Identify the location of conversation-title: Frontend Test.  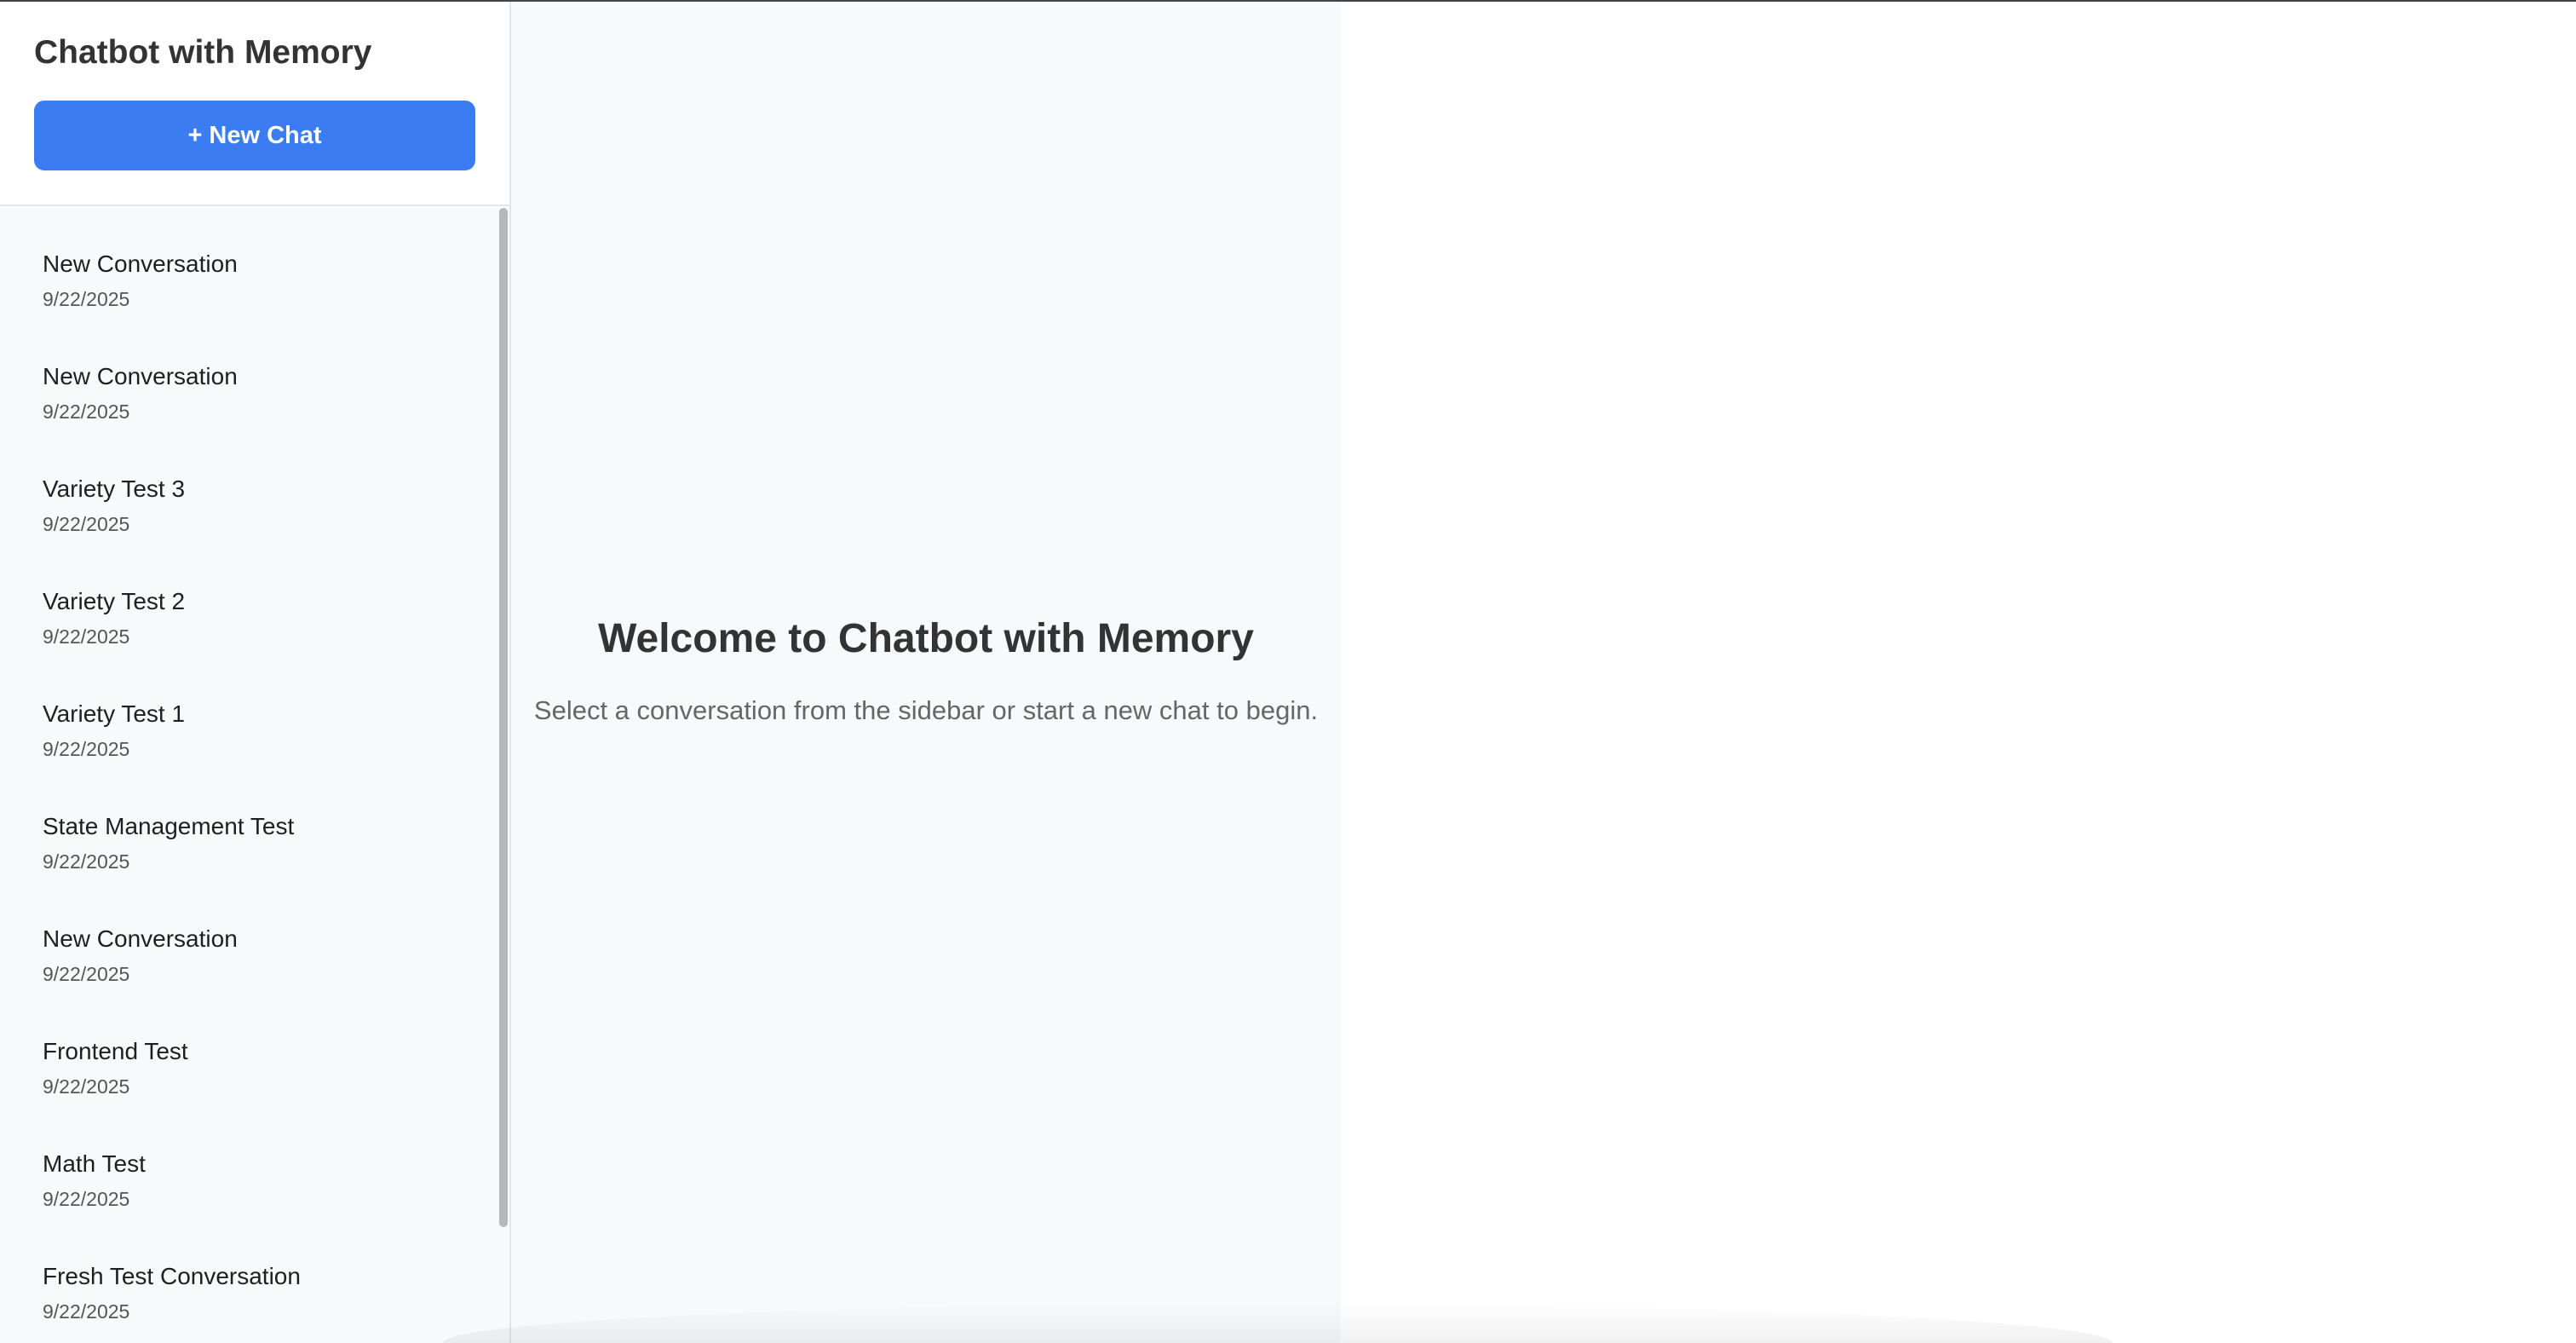
(116, 1051).